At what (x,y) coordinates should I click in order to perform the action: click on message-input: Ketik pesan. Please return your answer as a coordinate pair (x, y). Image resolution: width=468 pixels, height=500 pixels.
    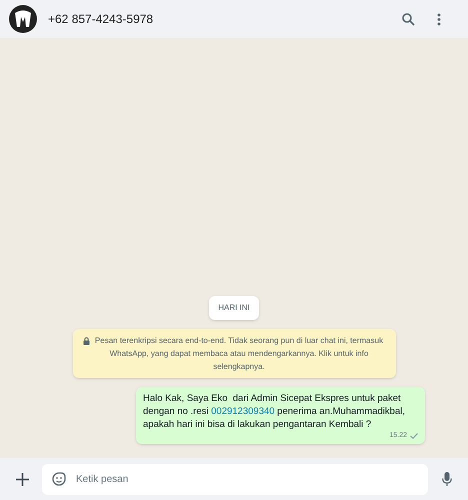
    Looking at the image, I should click on (235, 479).